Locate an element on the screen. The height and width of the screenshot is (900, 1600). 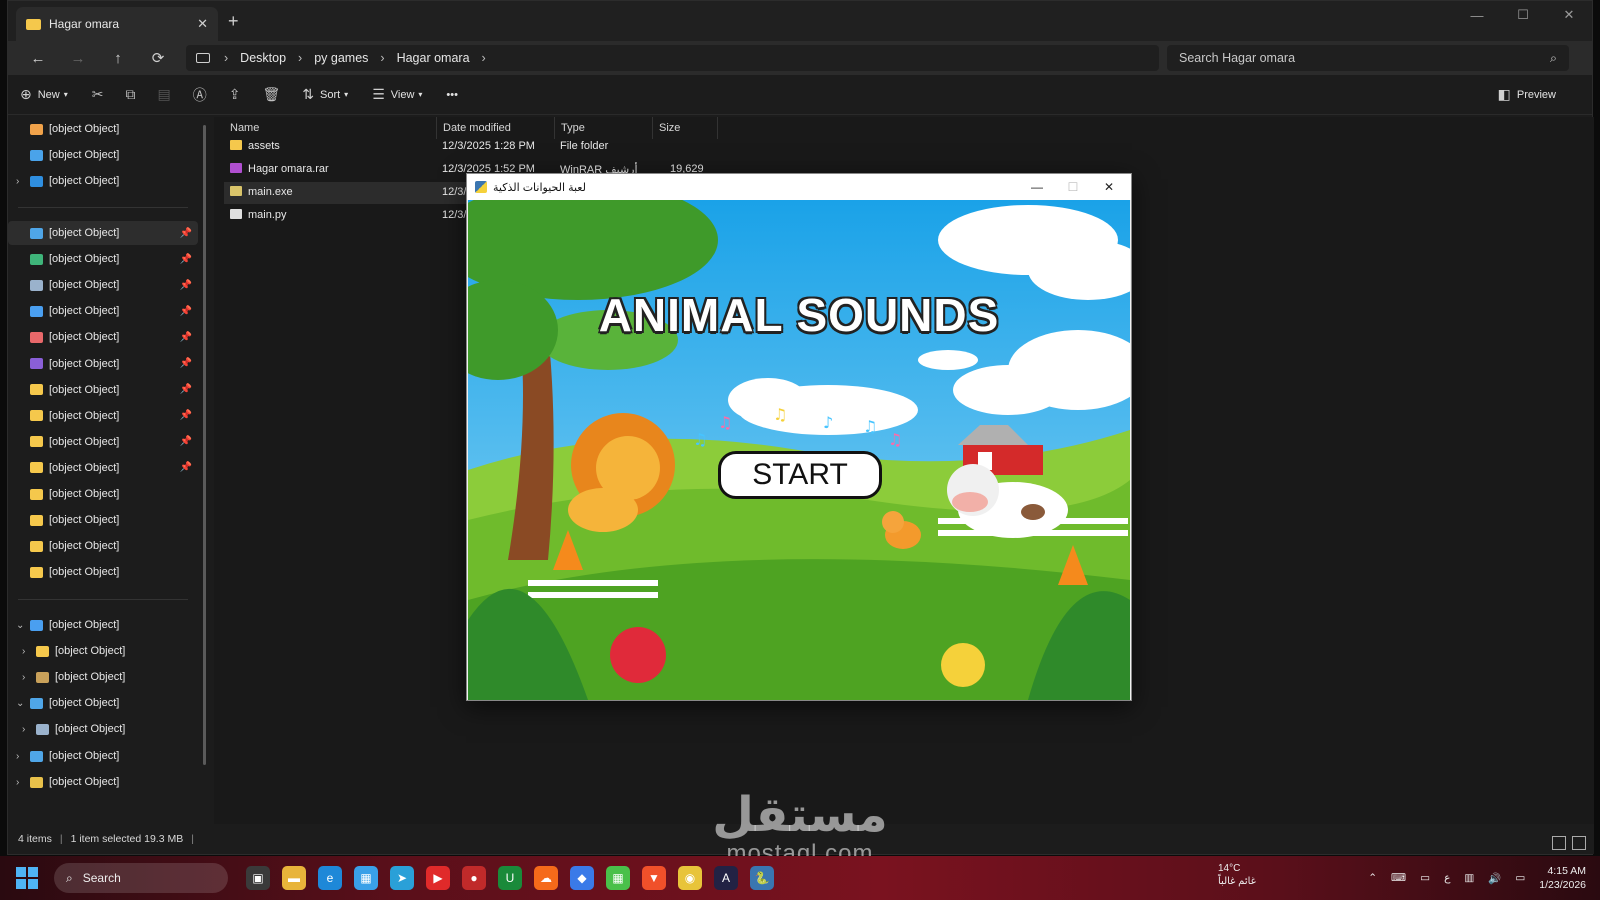
sidebar-item-documents: [object Object] 📌 is located at coordinates (103, 285).